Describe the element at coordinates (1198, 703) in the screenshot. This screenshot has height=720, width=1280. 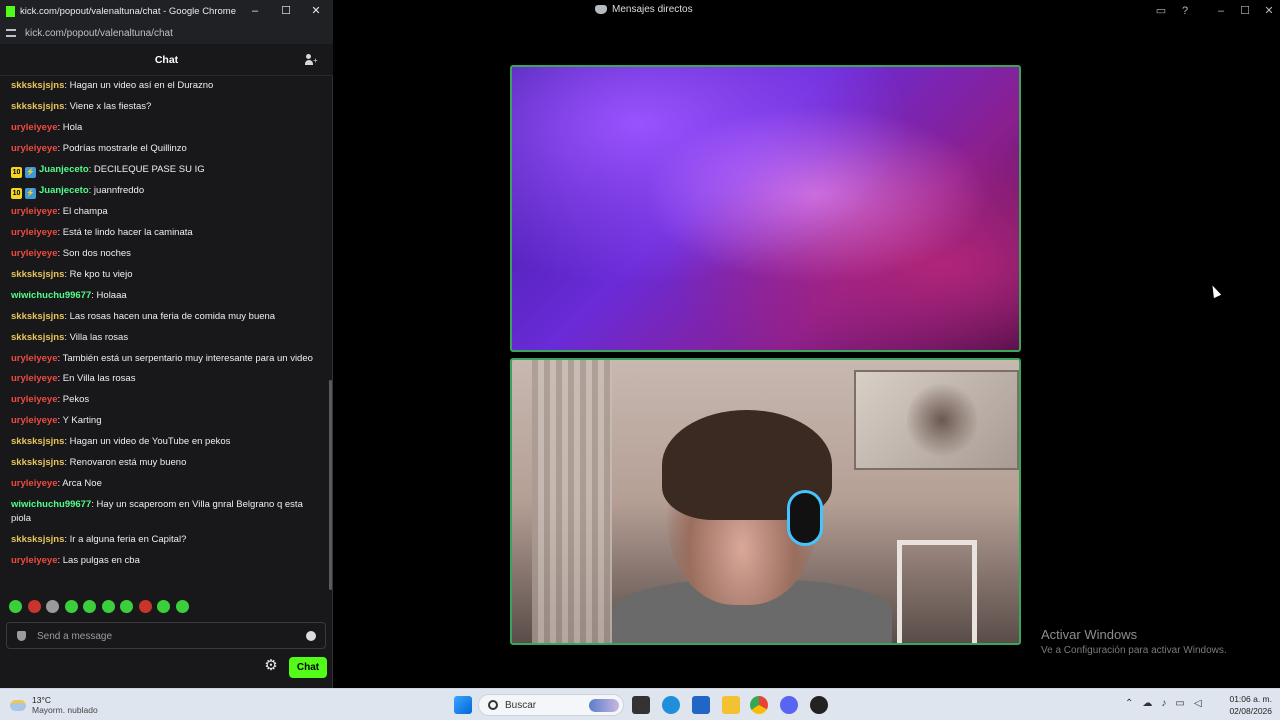
I see `volume-icon: ◁` at that location.